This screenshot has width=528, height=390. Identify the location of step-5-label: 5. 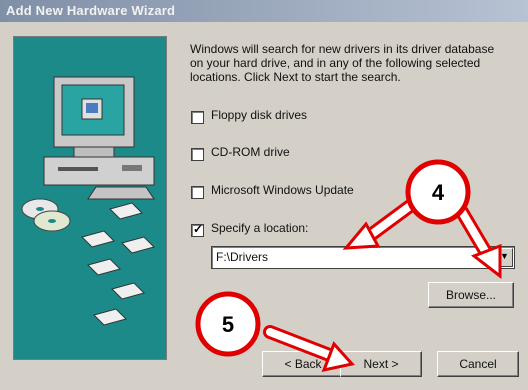
(228, 324).